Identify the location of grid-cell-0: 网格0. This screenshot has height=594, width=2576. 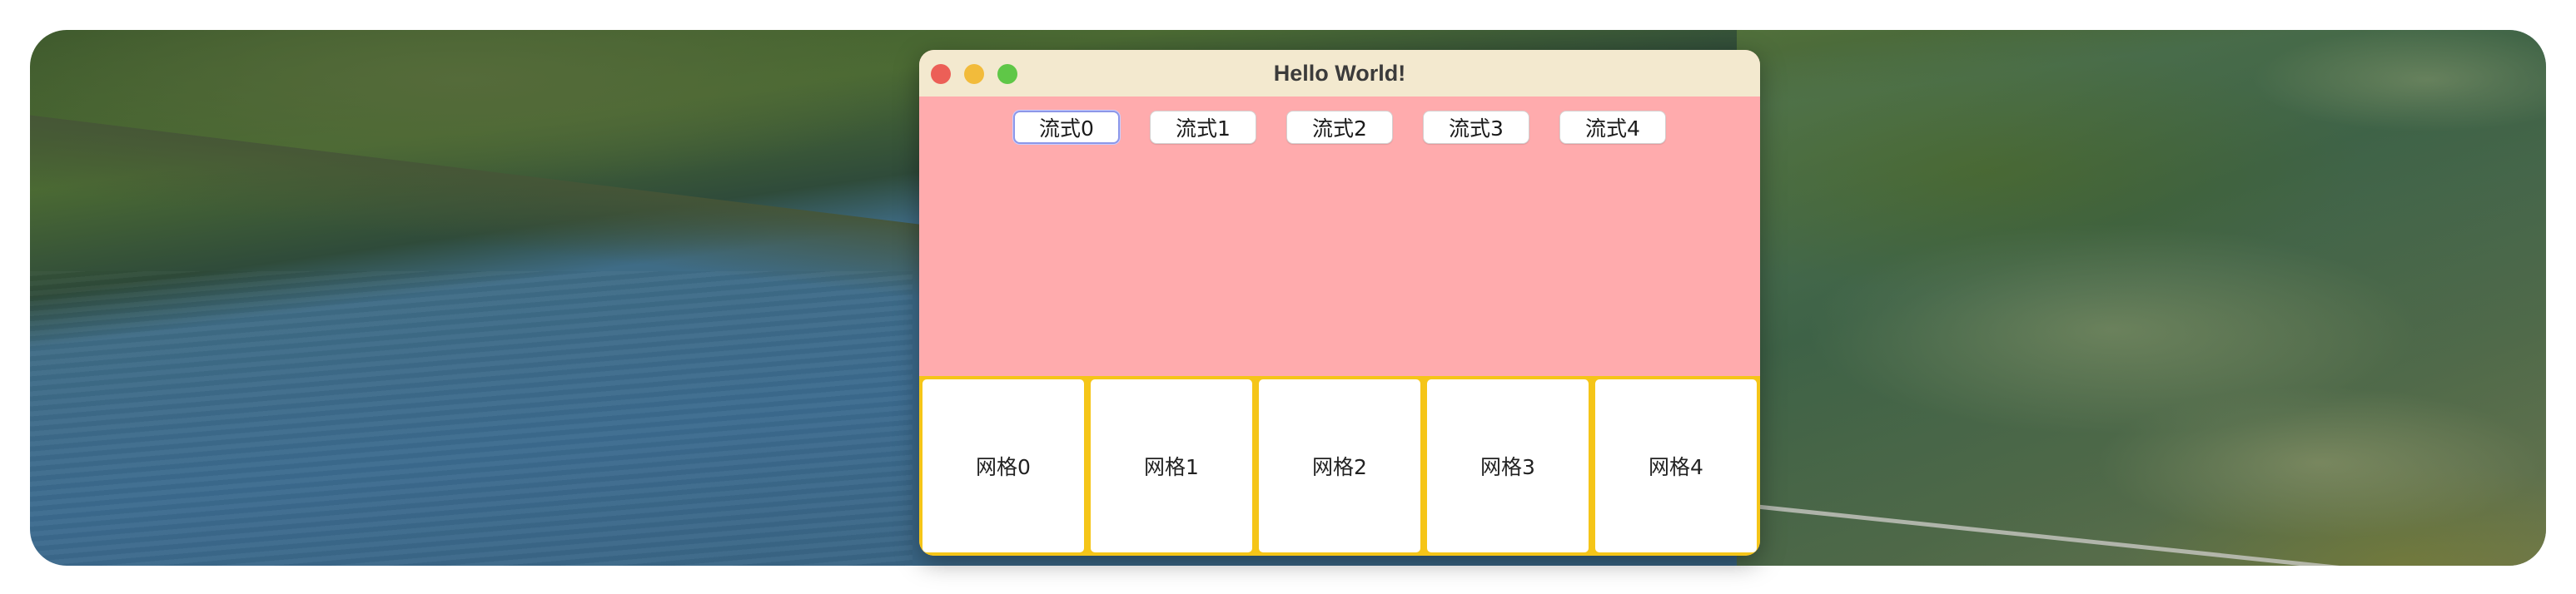
(1003, 465).